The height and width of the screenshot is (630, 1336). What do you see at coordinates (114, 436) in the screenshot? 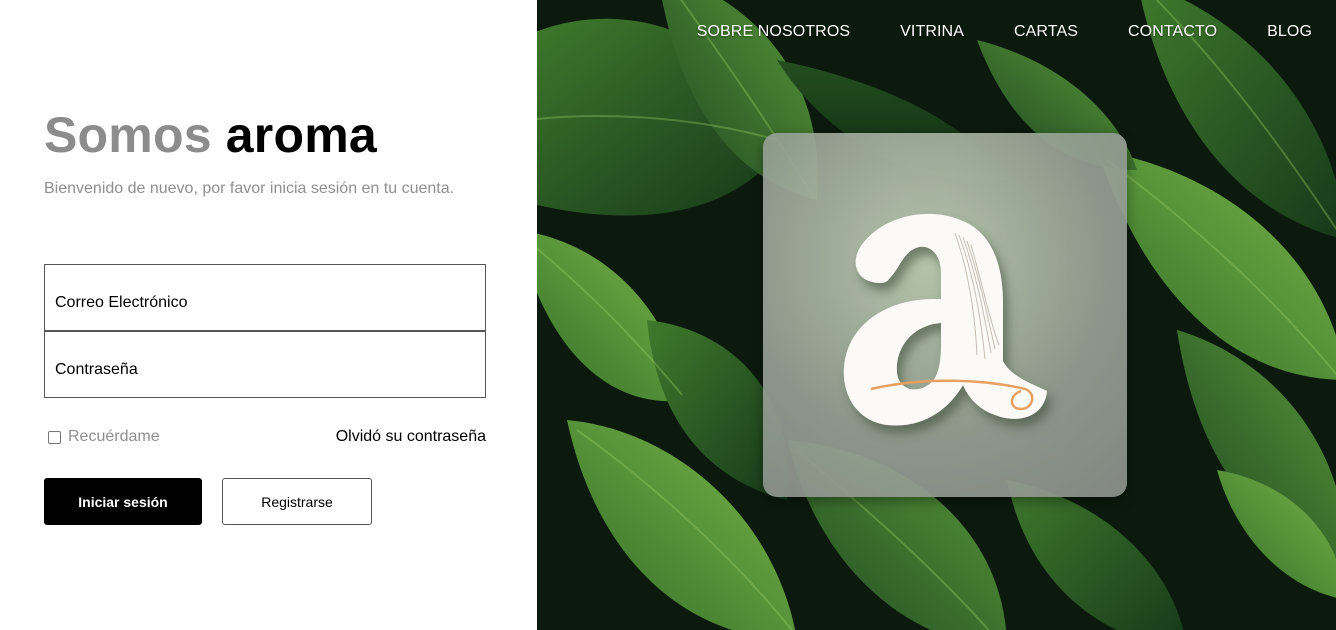
I see `remember-label: Recuérdame` at bounding box center [114, 436].